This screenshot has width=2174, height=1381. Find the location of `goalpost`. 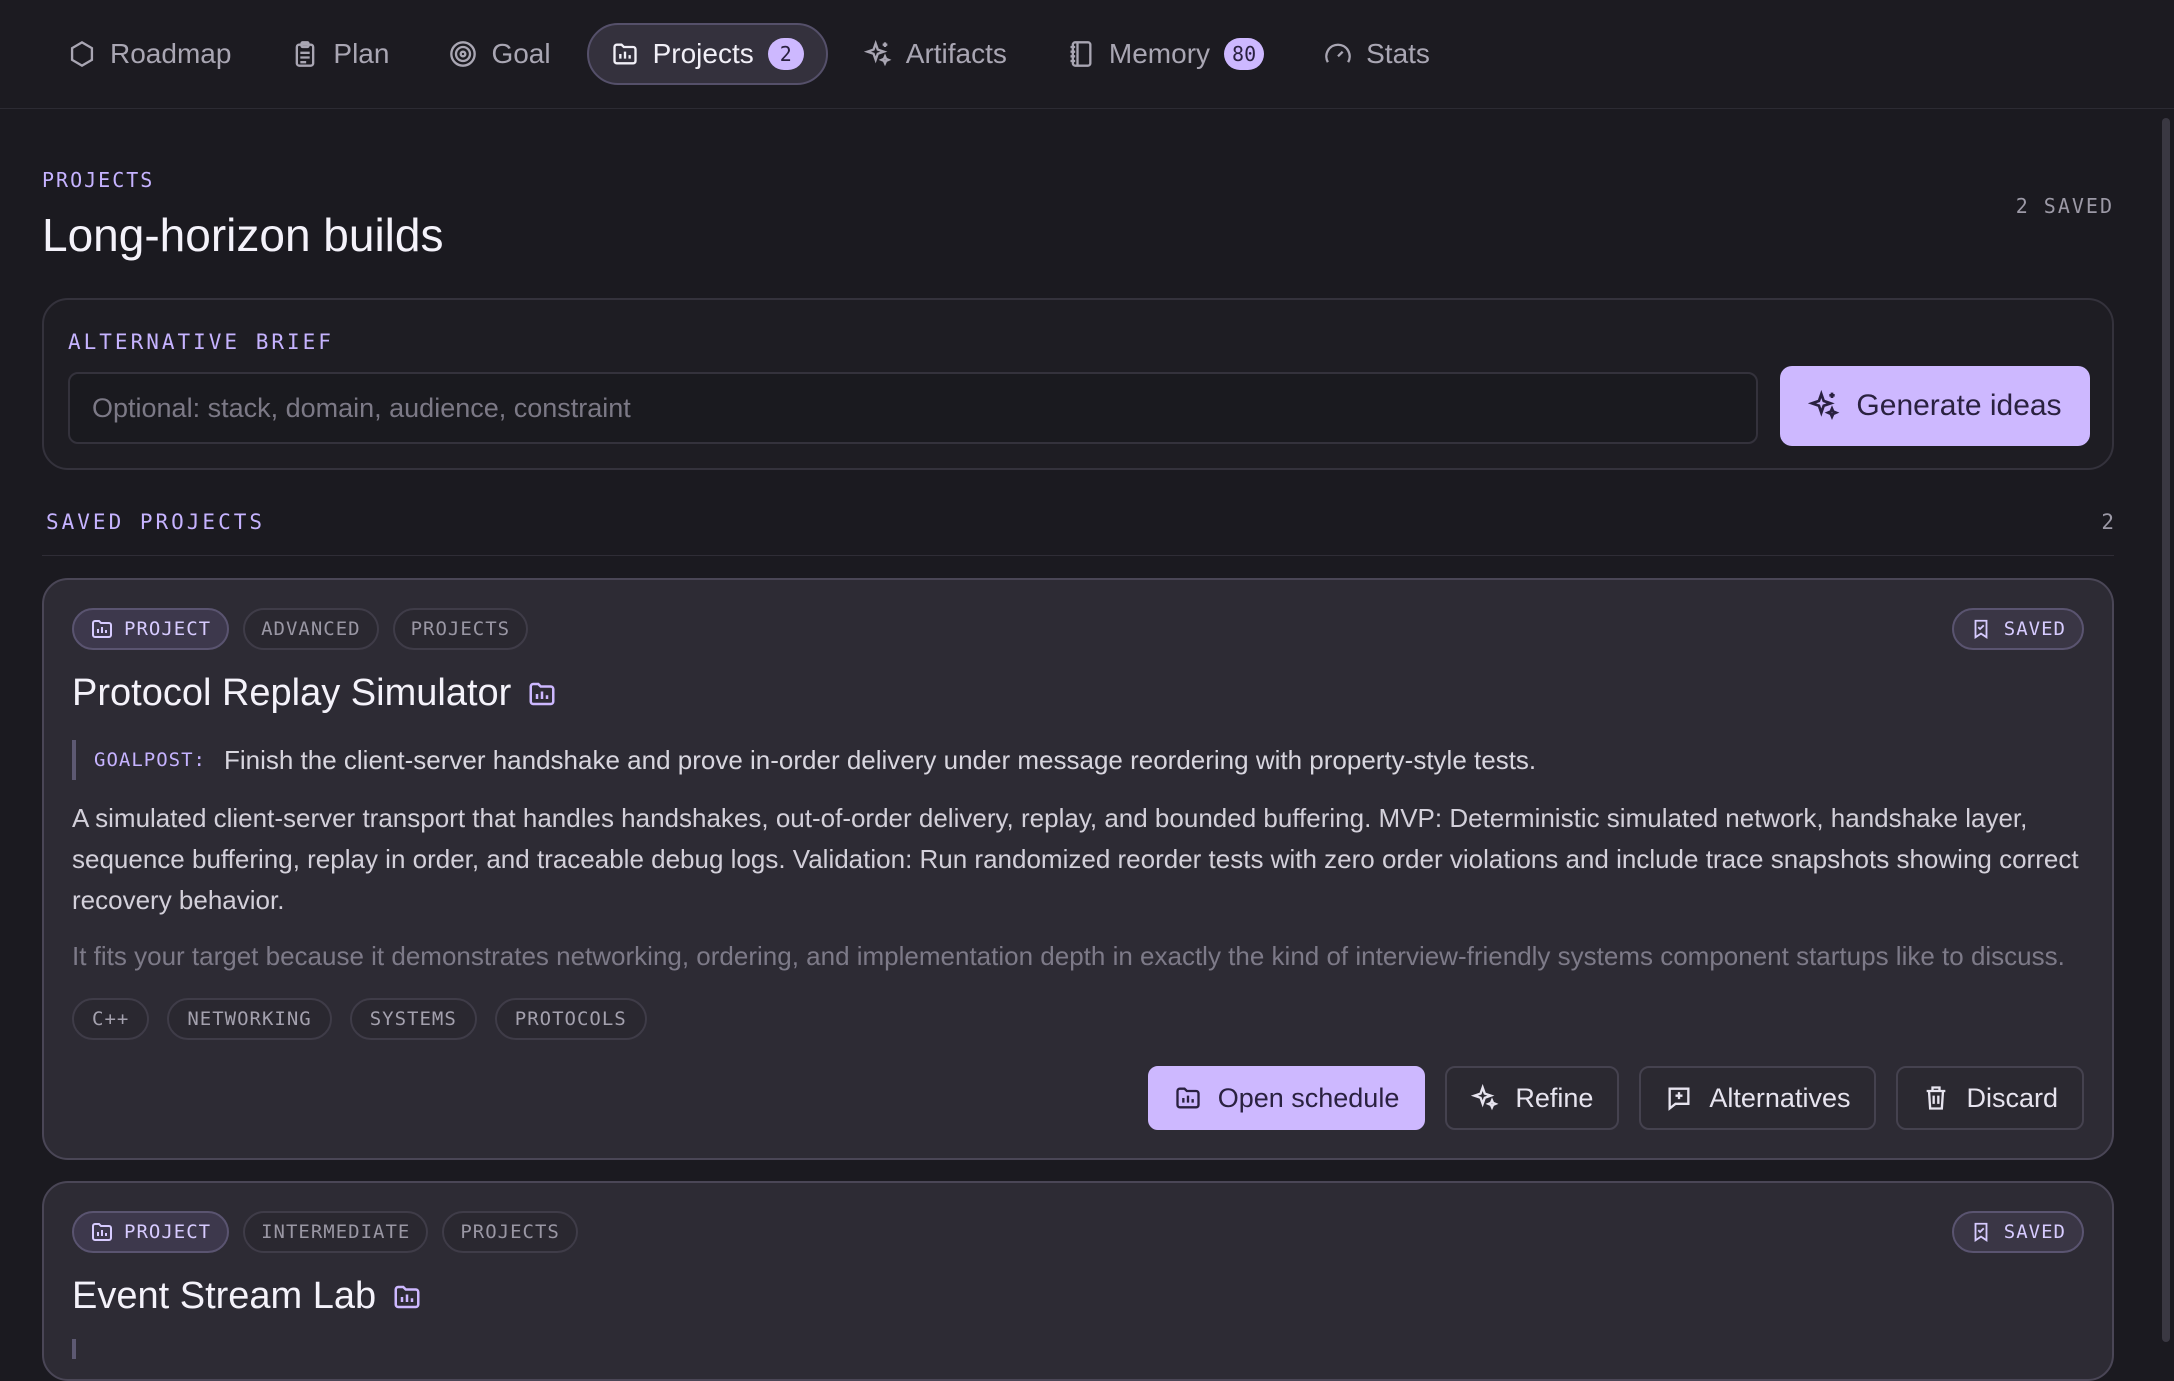

goalpost is located at coordinates (83, 1349).